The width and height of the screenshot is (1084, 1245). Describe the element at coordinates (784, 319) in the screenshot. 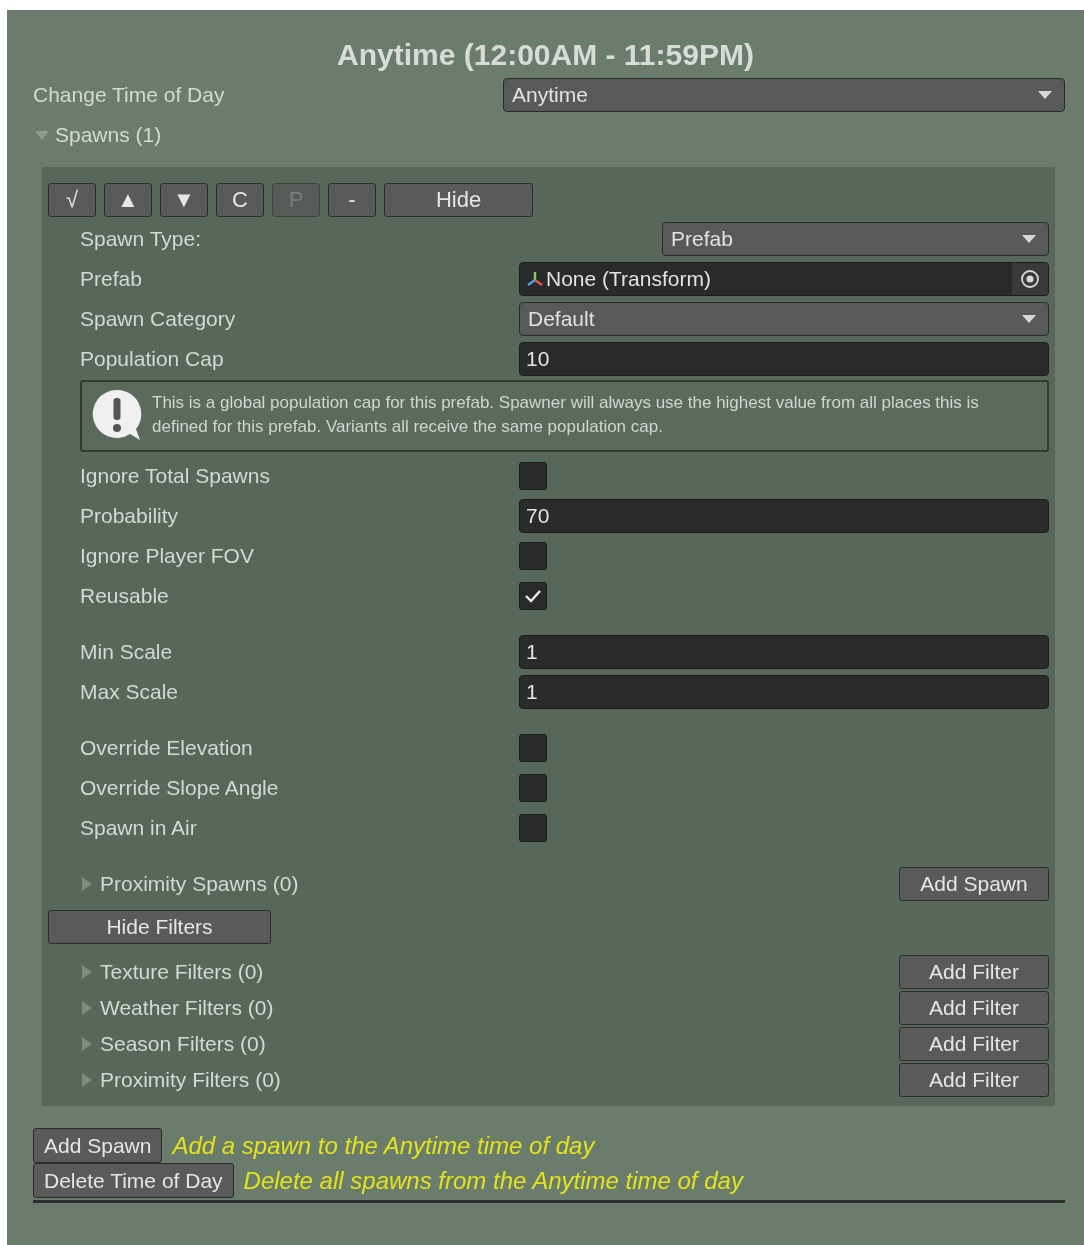

I see `category-dropdown: Default` at that location.